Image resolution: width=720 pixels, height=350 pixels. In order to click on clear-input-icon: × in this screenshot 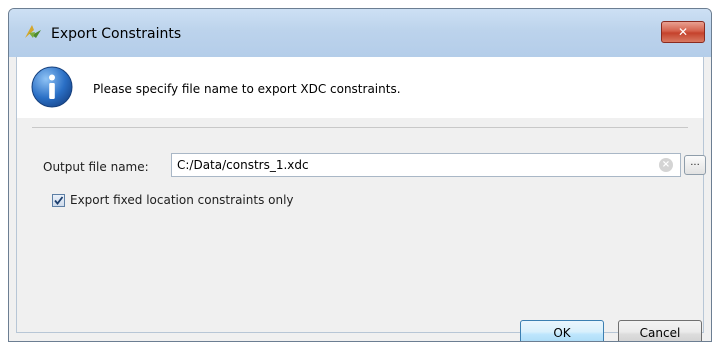, I will do `click(666, 165)`.